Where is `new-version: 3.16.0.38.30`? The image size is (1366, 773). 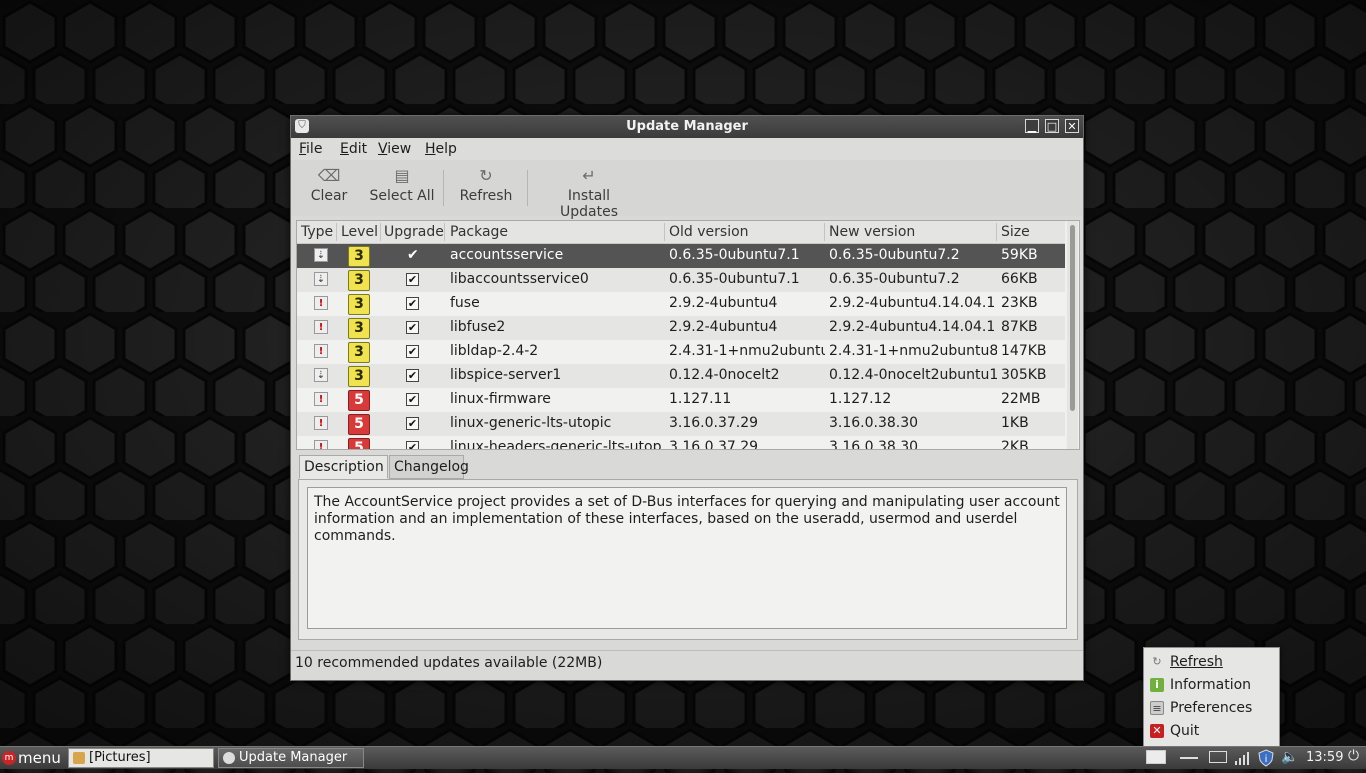
new-version: 3.16.0.38.30 is located at coordinates (874, 444).